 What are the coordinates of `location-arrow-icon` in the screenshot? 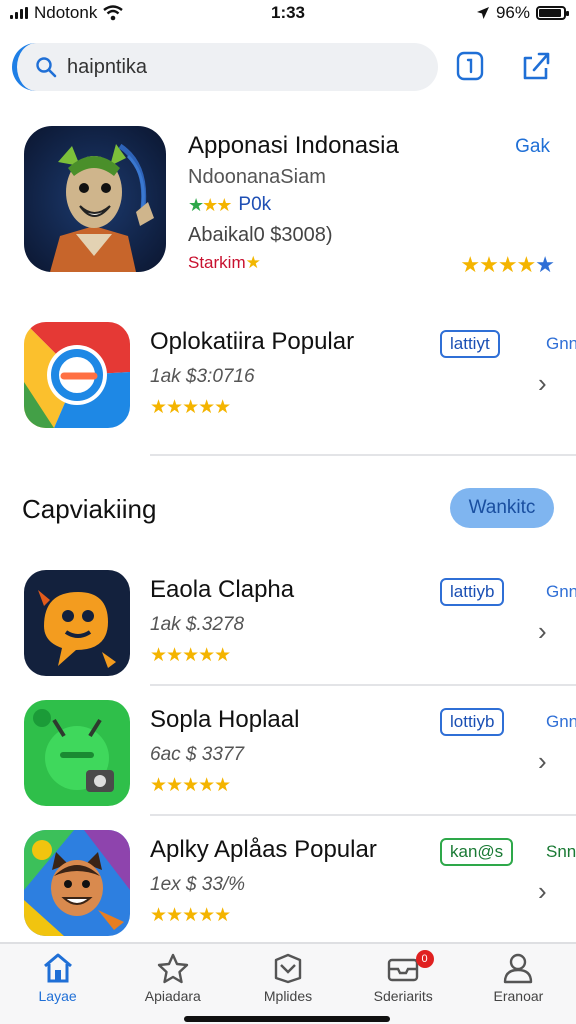 It's located at (482, 13).